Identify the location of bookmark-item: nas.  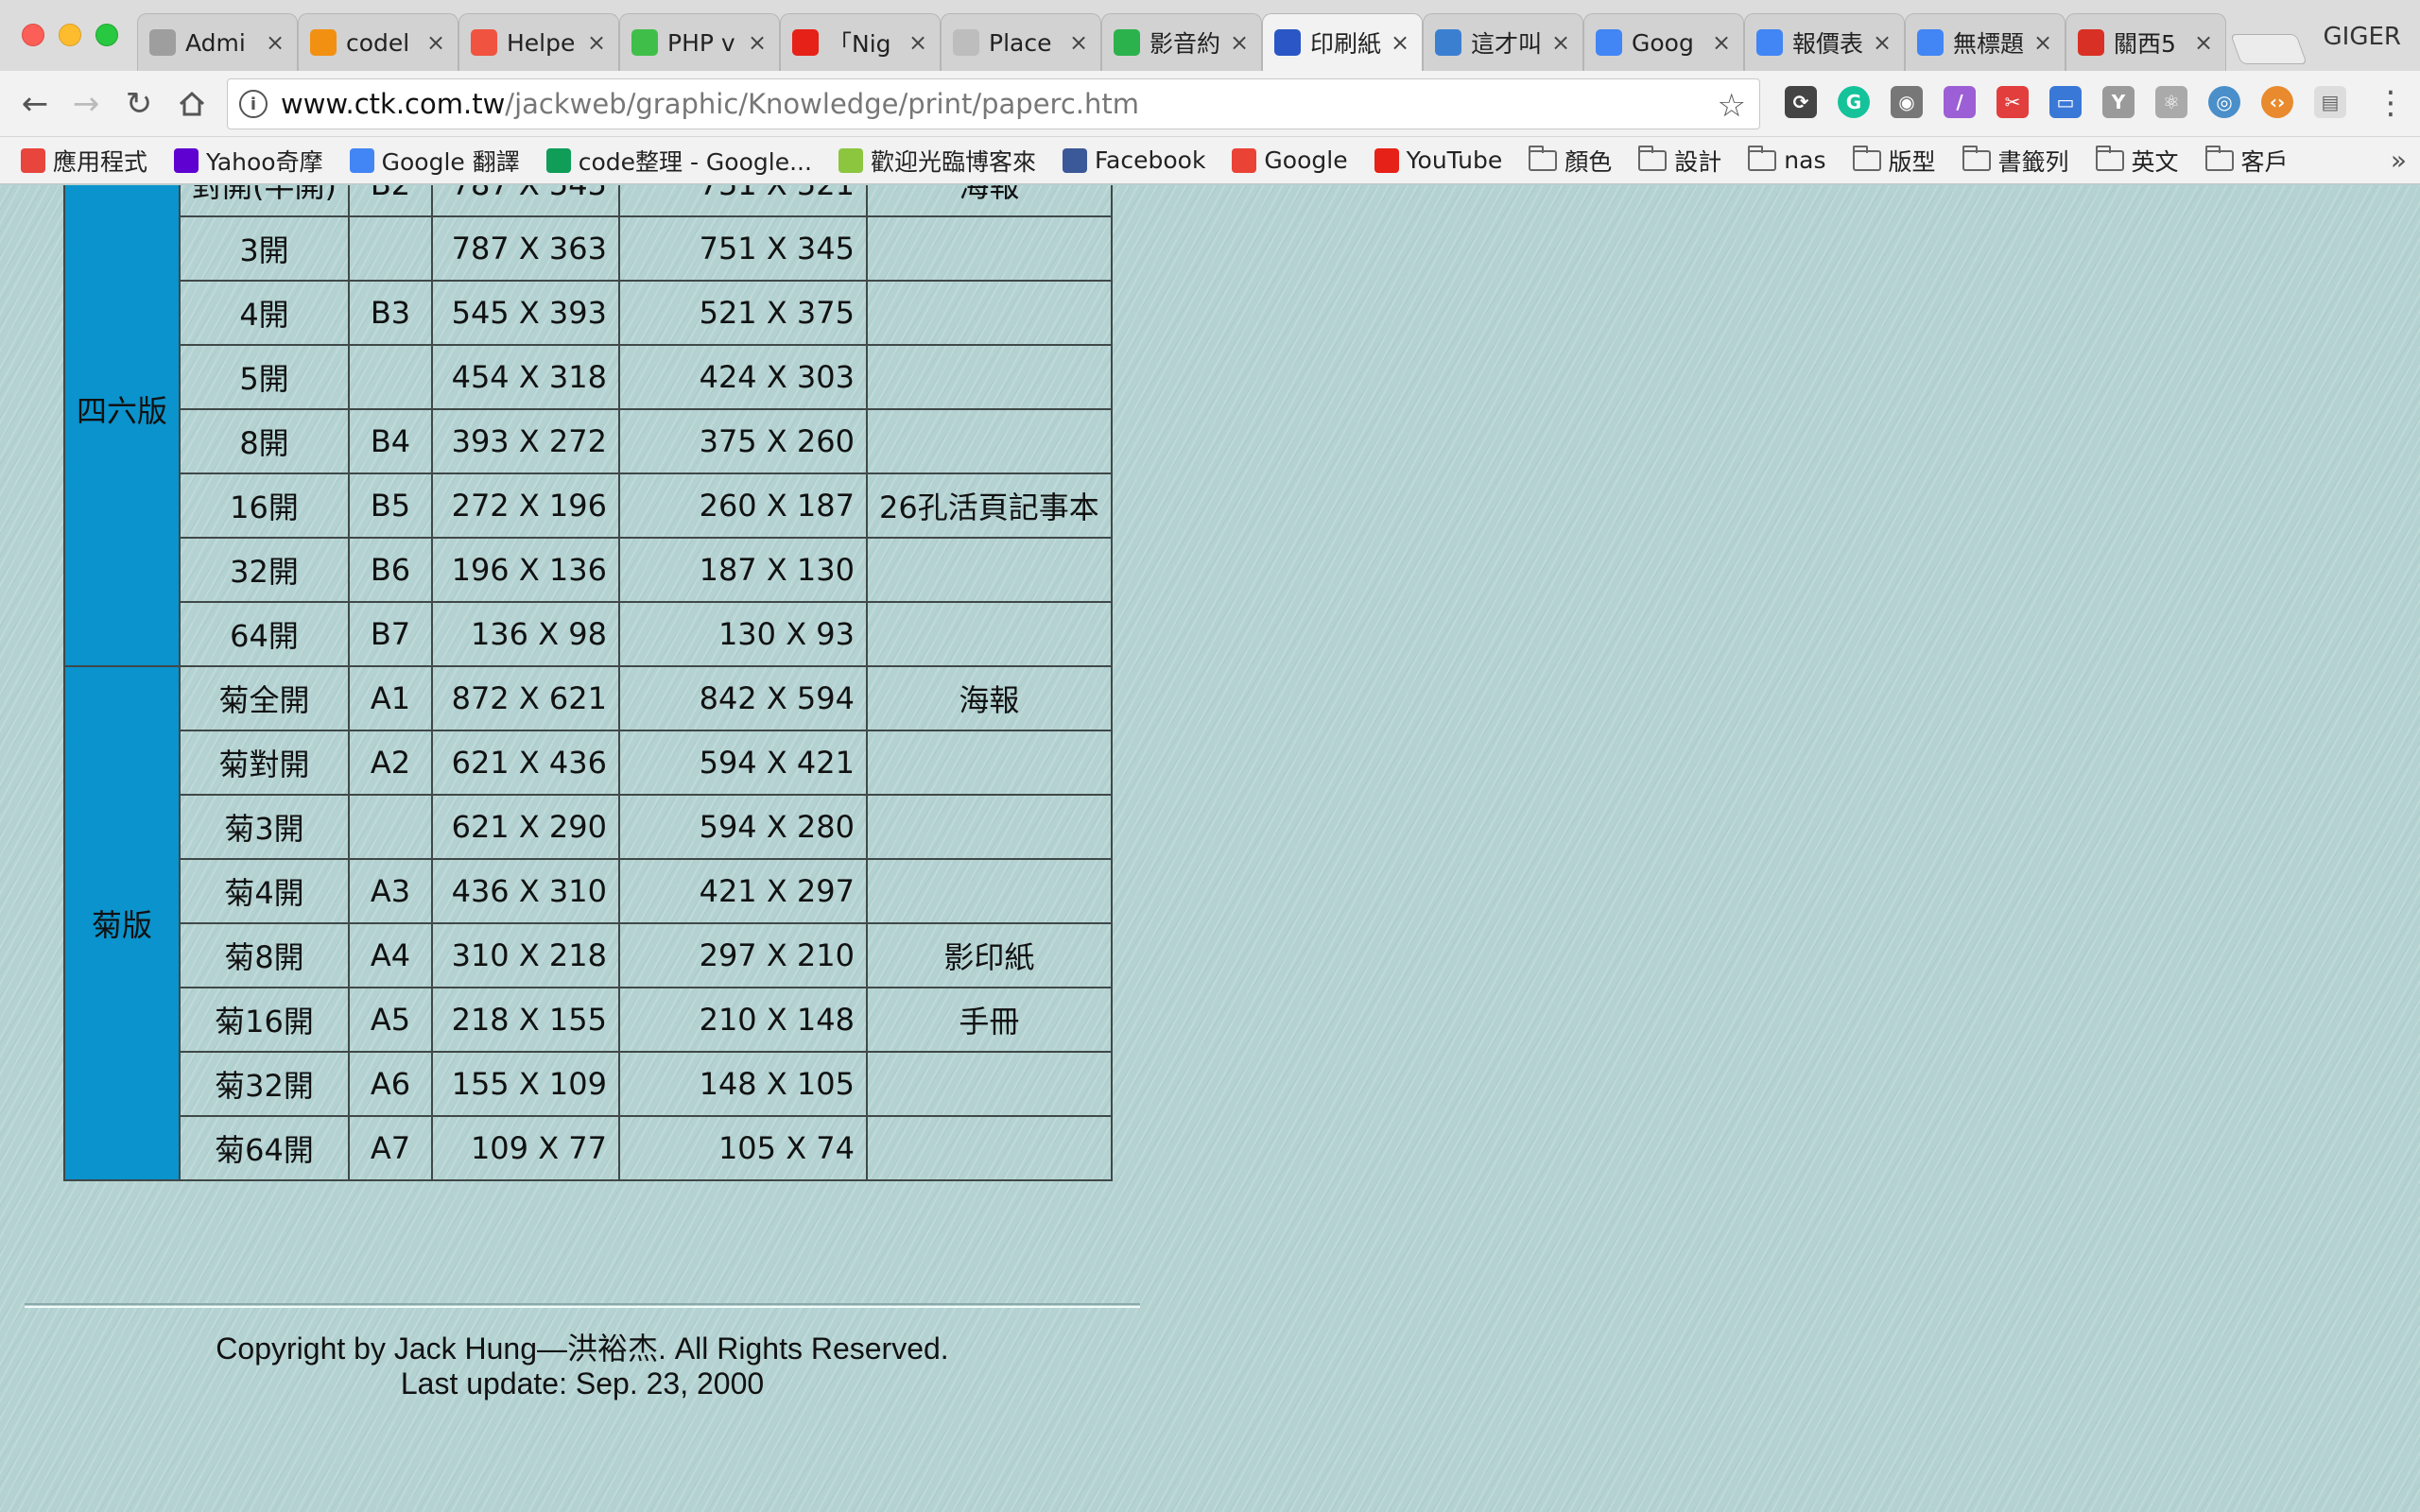
(1787, 159).